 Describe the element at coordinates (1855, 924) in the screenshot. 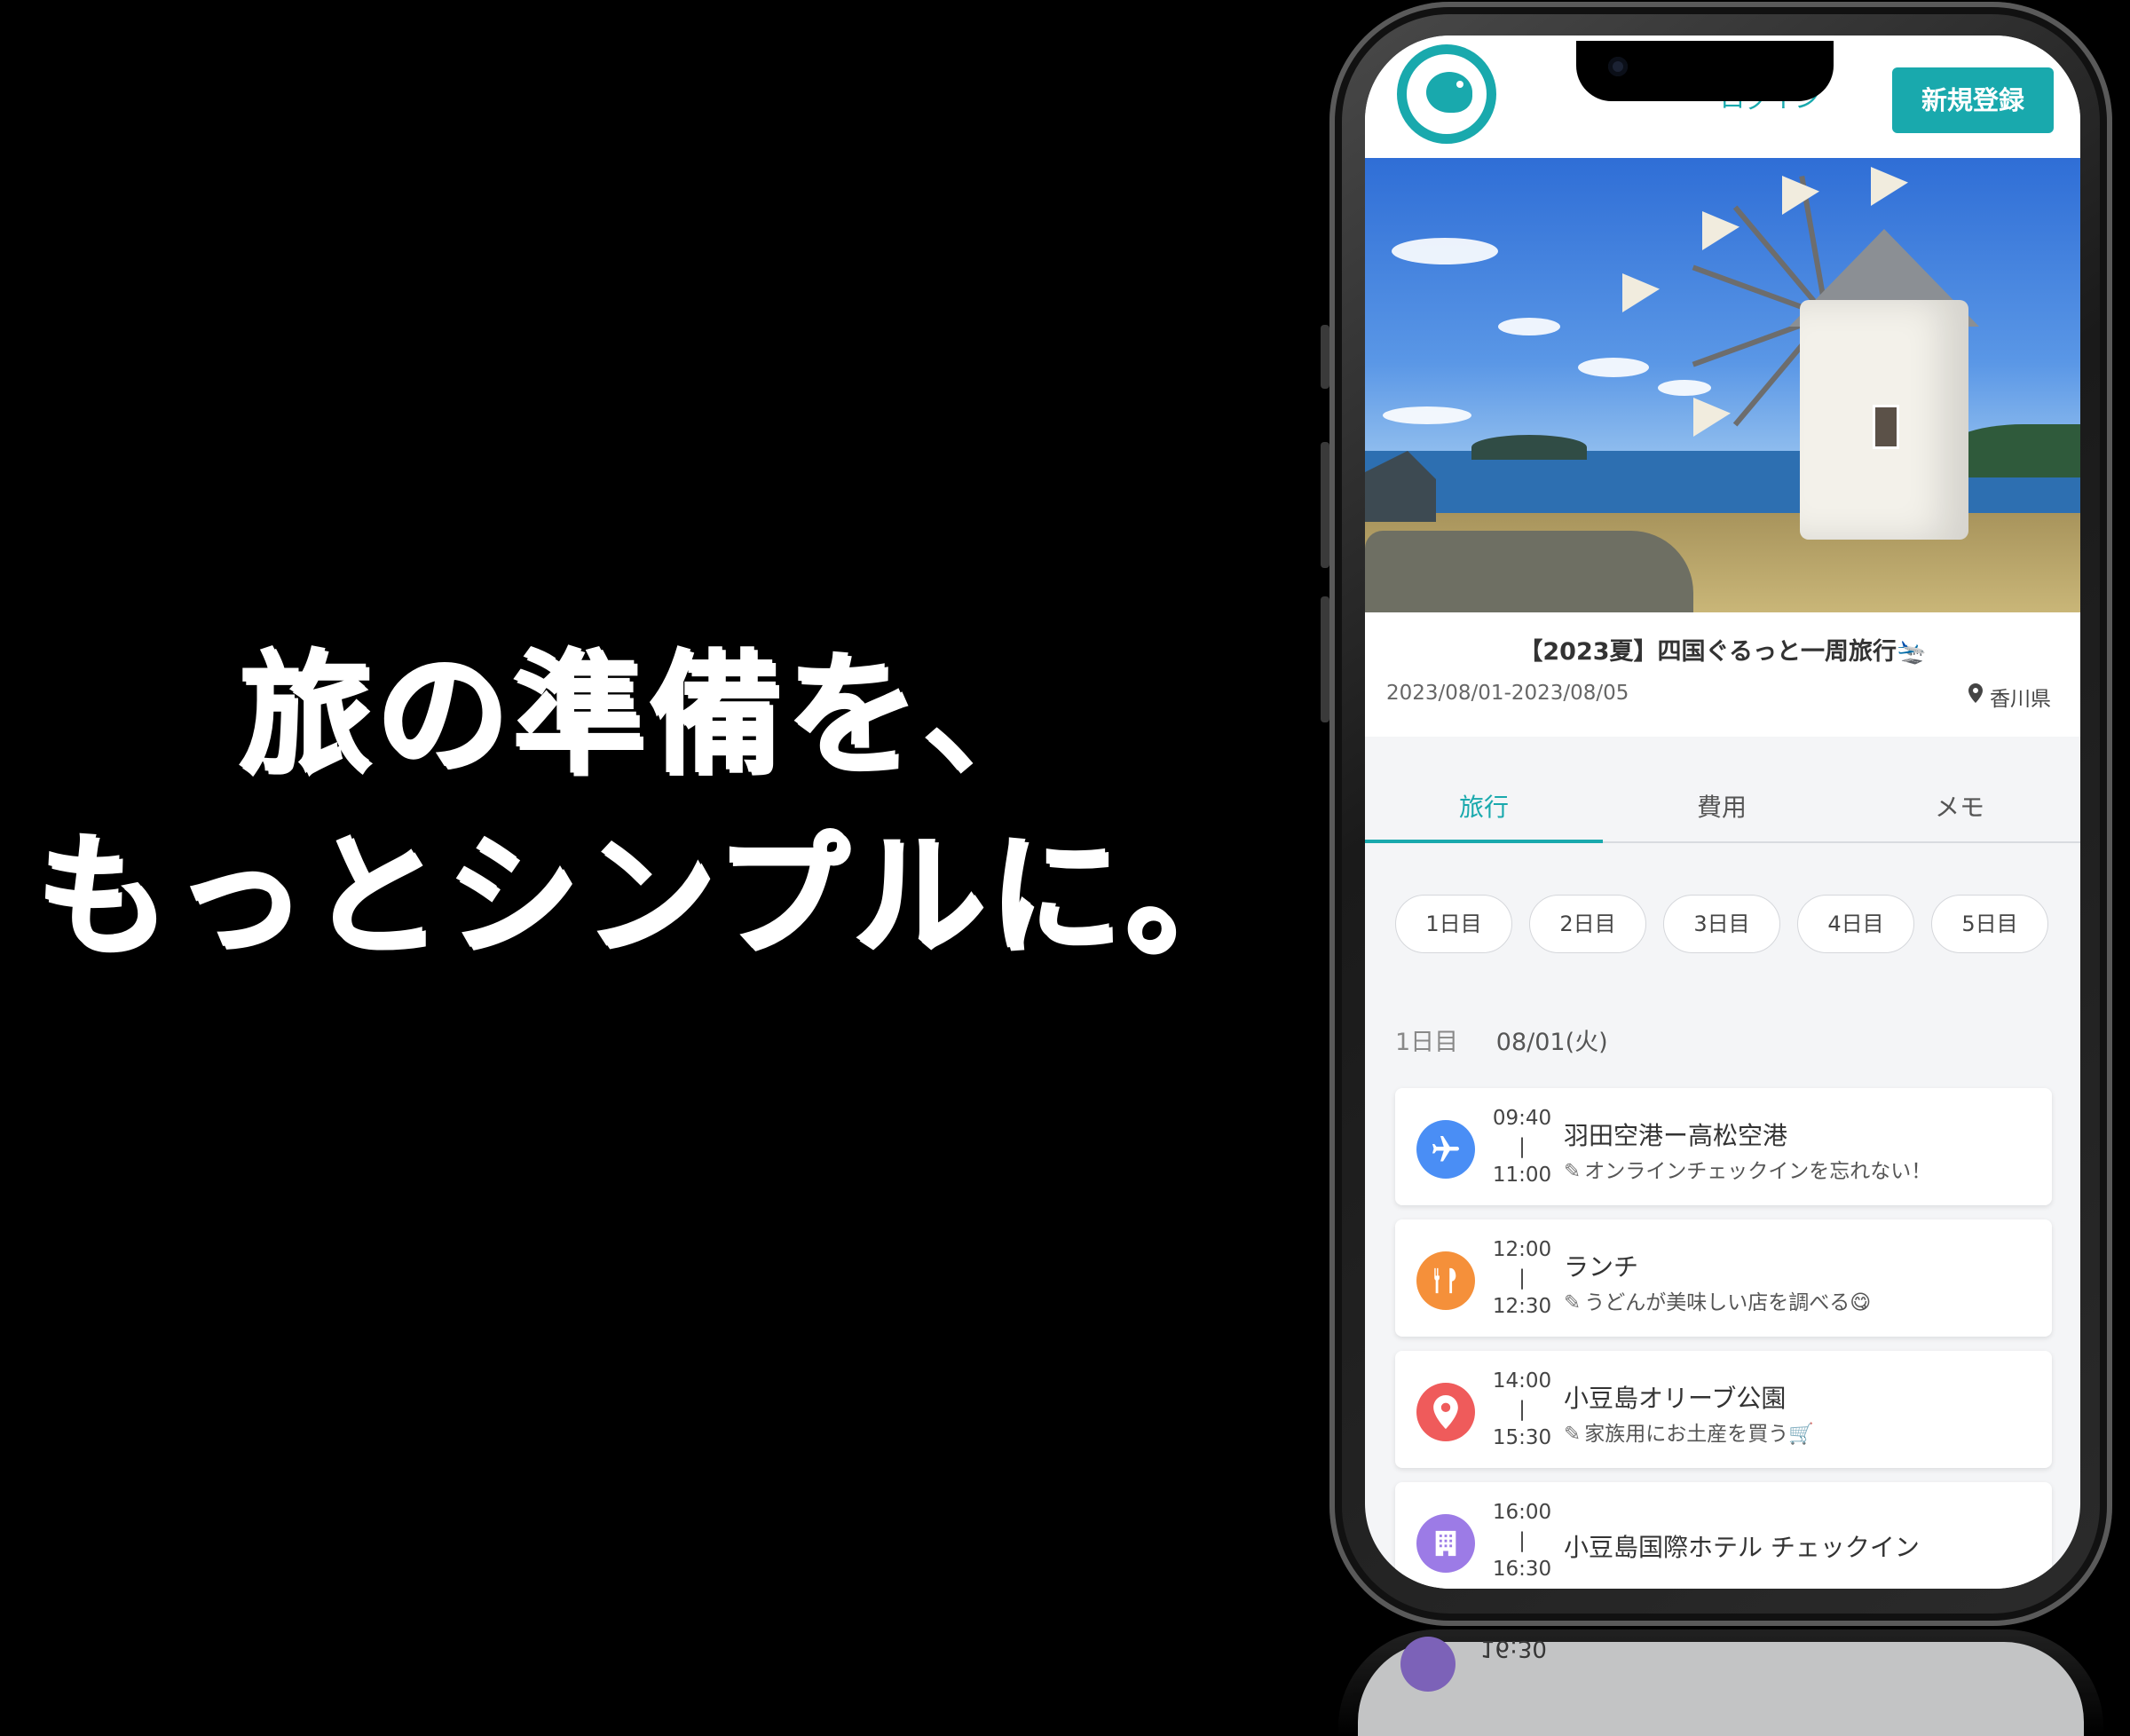

I see `day-pill-4: 4日目` at that location.